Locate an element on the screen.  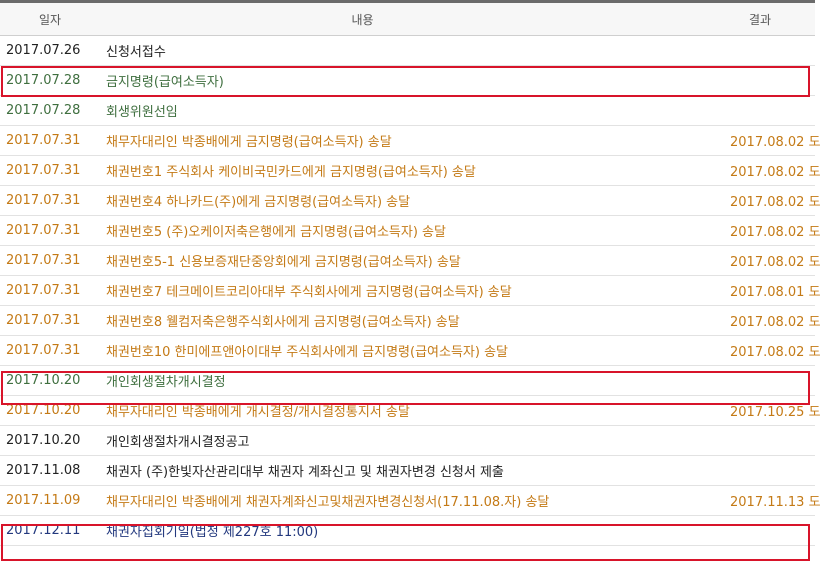
row-content: 채권번호1 주식회사 케이비국민카드에게 금지명령(급여소득자) 송달 is located at coordinates (291, 172).